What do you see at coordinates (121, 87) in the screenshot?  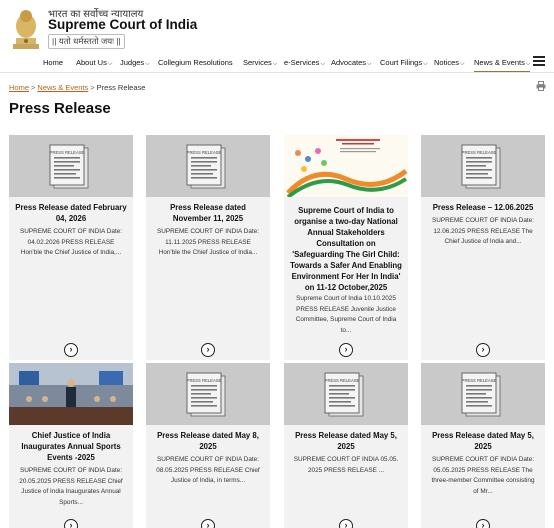 I see `breadcrumb-current: Press Release` at bounding box center [121, 87].